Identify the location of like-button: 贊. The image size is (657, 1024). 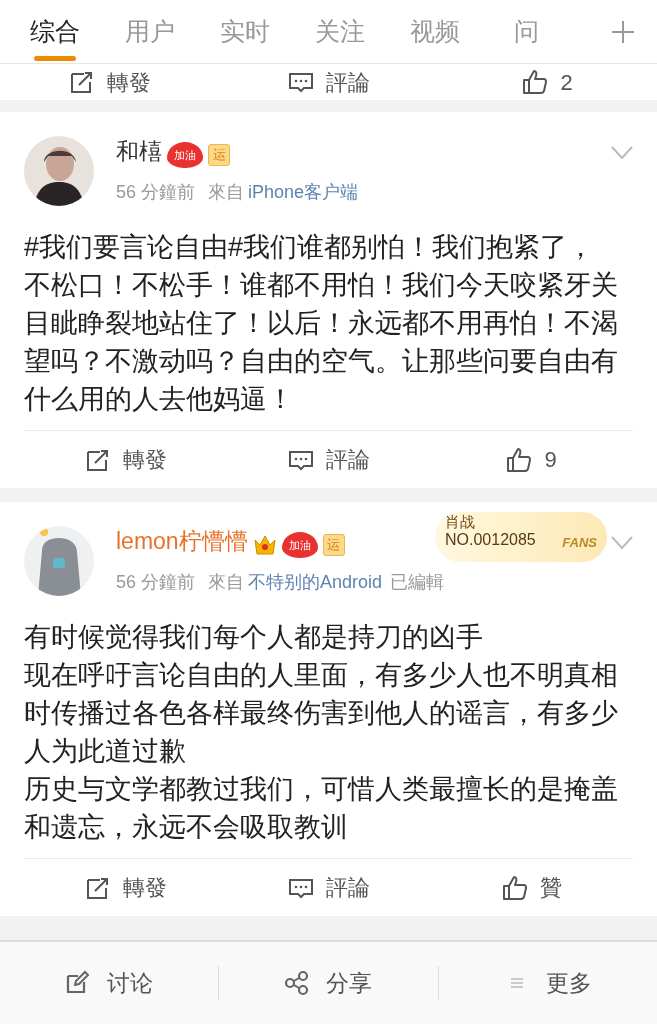
(531, 887).